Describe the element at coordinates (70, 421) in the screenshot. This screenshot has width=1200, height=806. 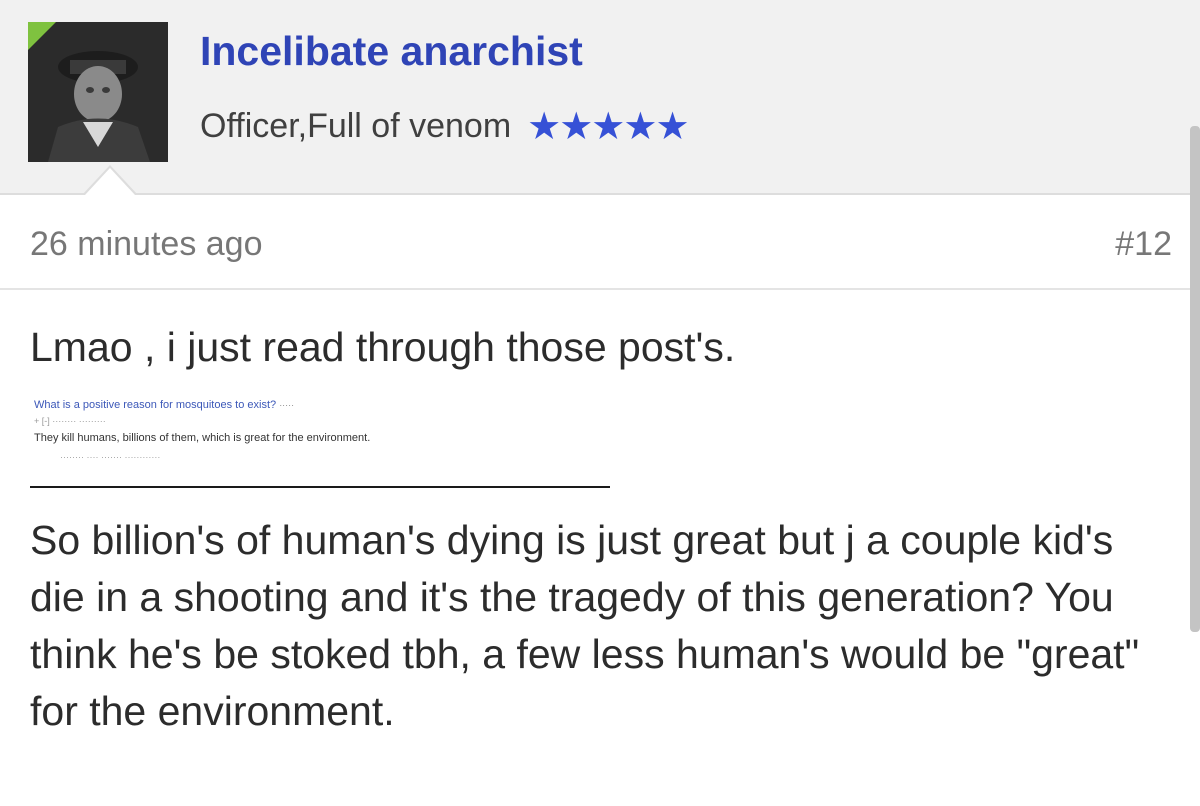
I see `embed-vote-line: + [-] ········ ·········` at that location.